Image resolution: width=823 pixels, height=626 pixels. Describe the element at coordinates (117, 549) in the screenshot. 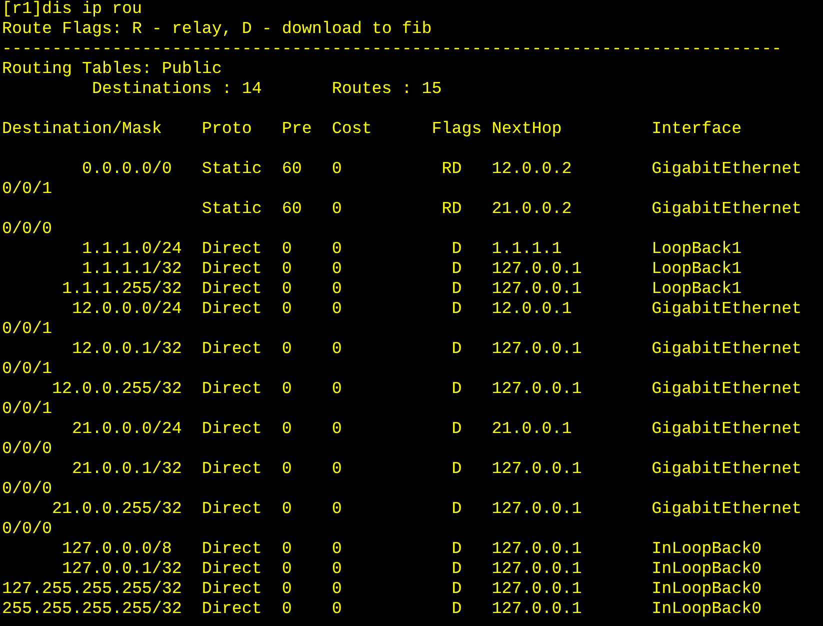

I see `table-cell: 127.0.0.0/8` at that location.